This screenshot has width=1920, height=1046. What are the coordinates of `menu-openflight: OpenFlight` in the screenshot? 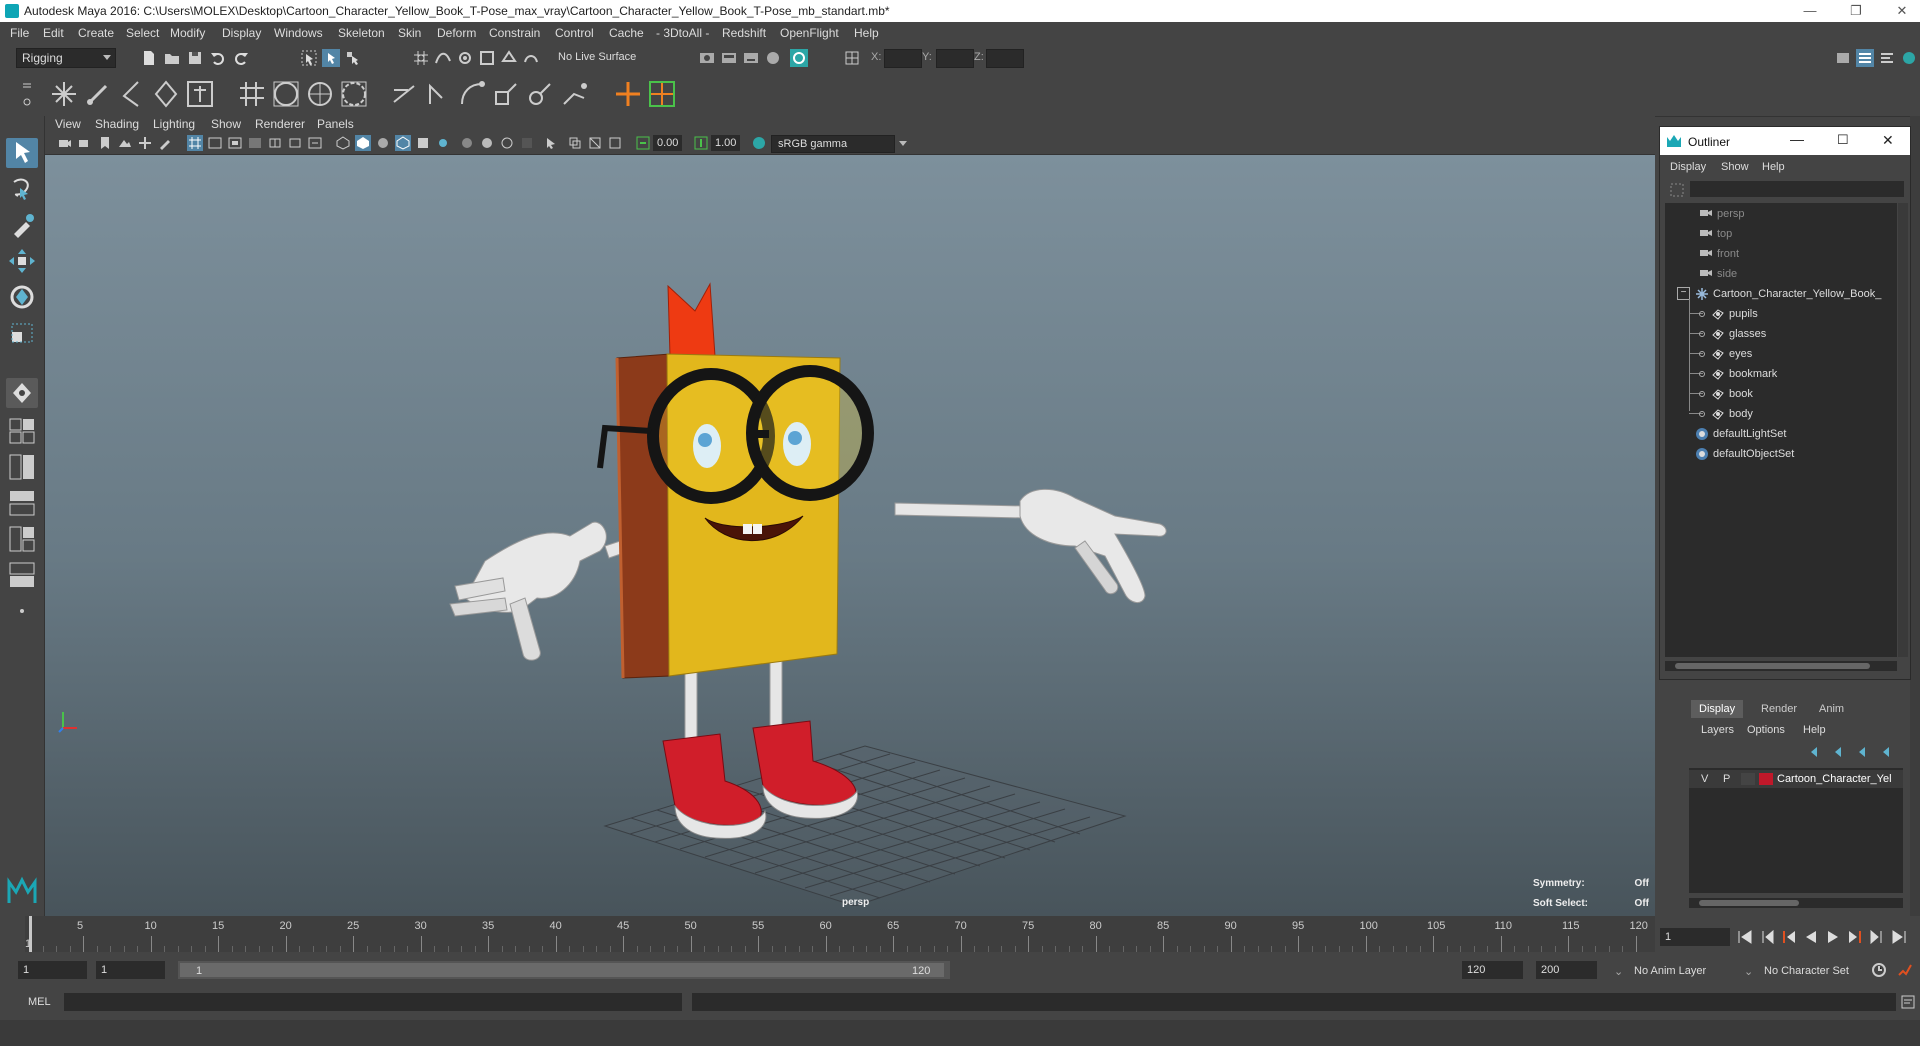 It's located at (809, 33).